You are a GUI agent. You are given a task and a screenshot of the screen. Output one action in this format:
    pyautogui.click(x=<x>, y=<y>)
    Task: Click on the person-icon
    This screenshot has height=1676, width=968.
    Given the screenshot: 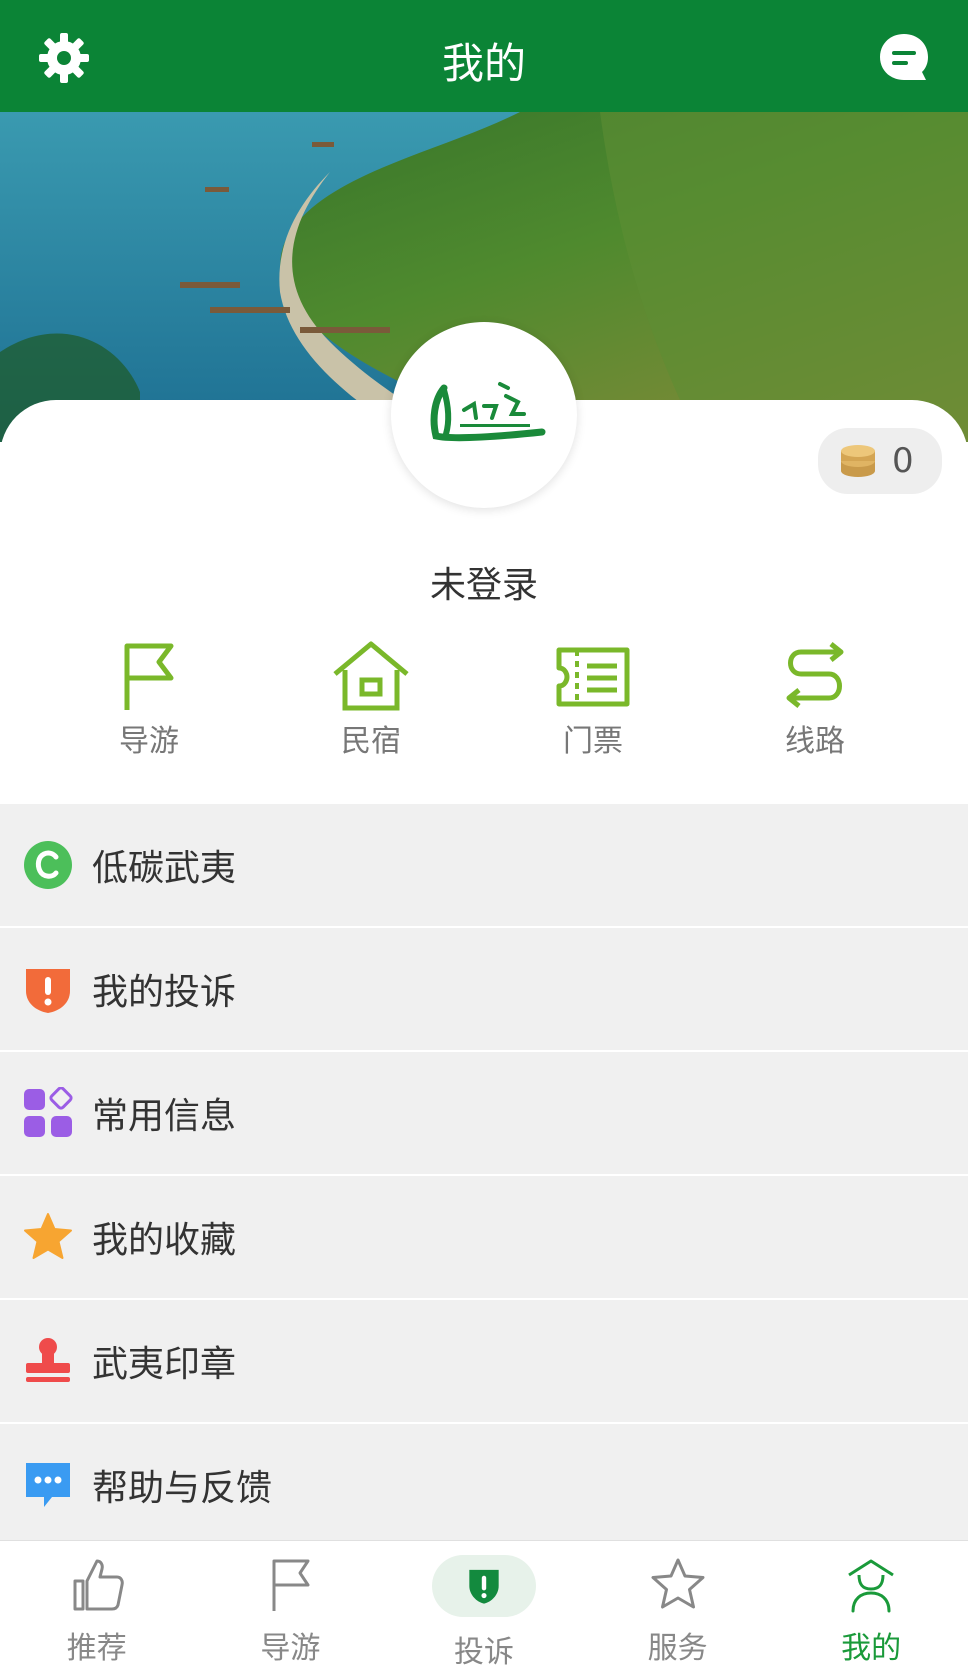 What is the action you would take?
    pyautogui.click(x=871, y=1586)
    